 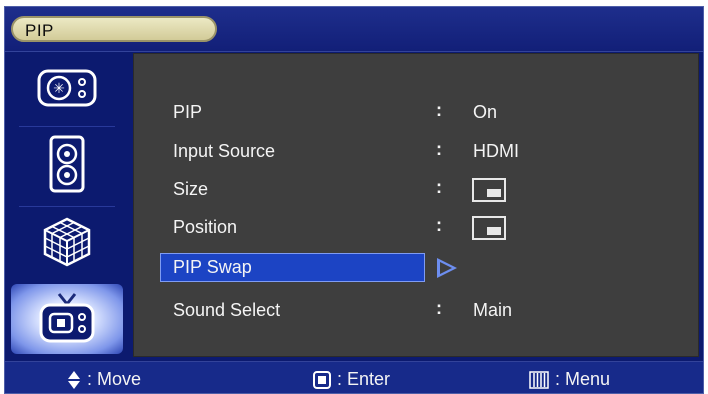 I want to click on menu-hint-label: : Menu, so click(x=583, y=379).